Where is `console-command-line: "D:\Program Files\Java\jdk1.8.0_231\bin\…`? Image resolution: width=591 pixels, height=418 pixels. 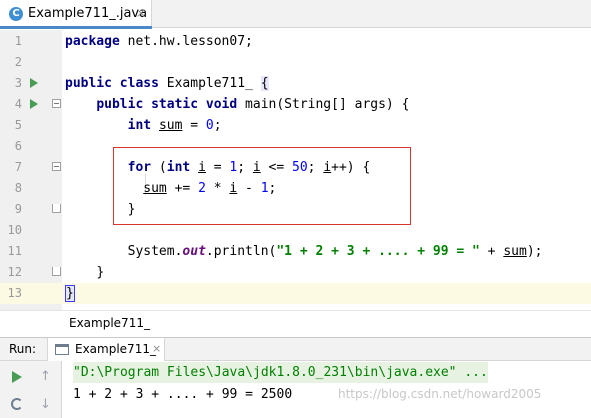 console-command-line: "D:\Program Files\Java\jdk1.8.0_231\bin\… is located at coordinates (280, 372).